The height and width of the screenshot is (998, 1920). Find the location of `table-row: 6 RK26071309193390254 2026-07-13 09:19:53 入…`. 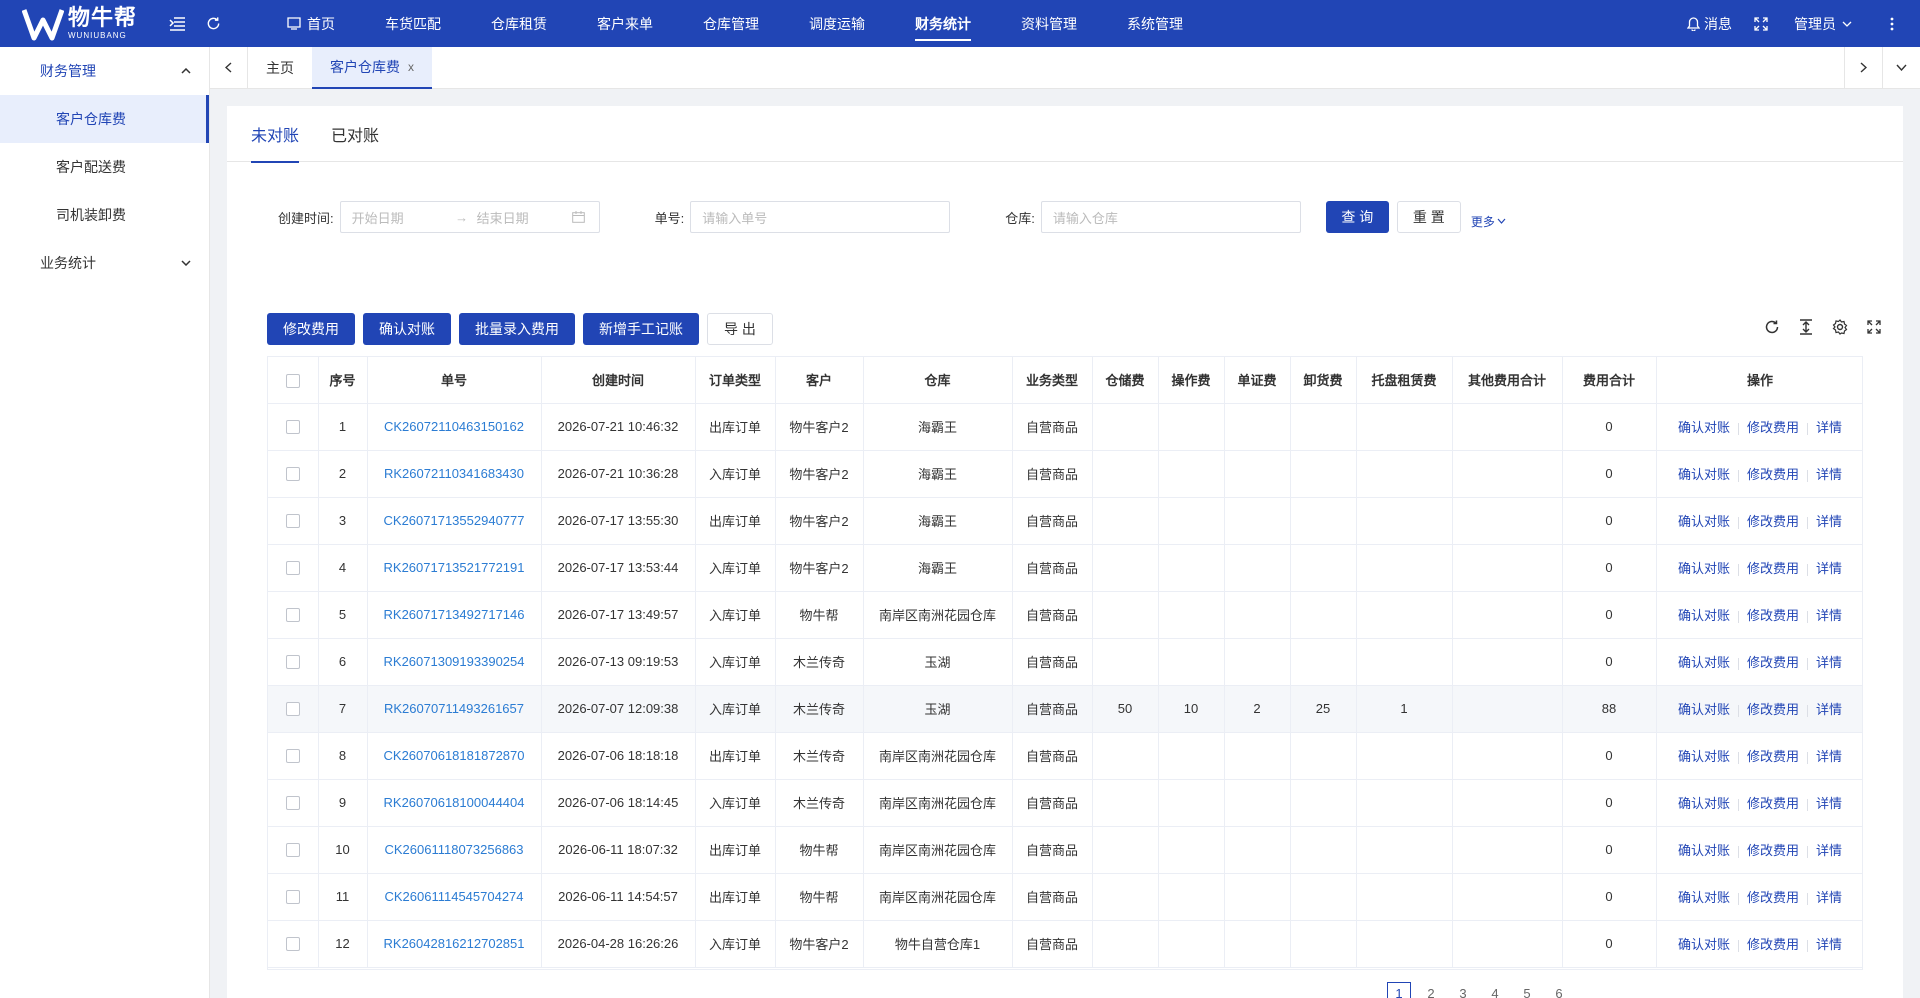

table-row: 6 RK26071309193390254 2026-07-13 09:19:53 入… is located at coordinates (1065, 662).